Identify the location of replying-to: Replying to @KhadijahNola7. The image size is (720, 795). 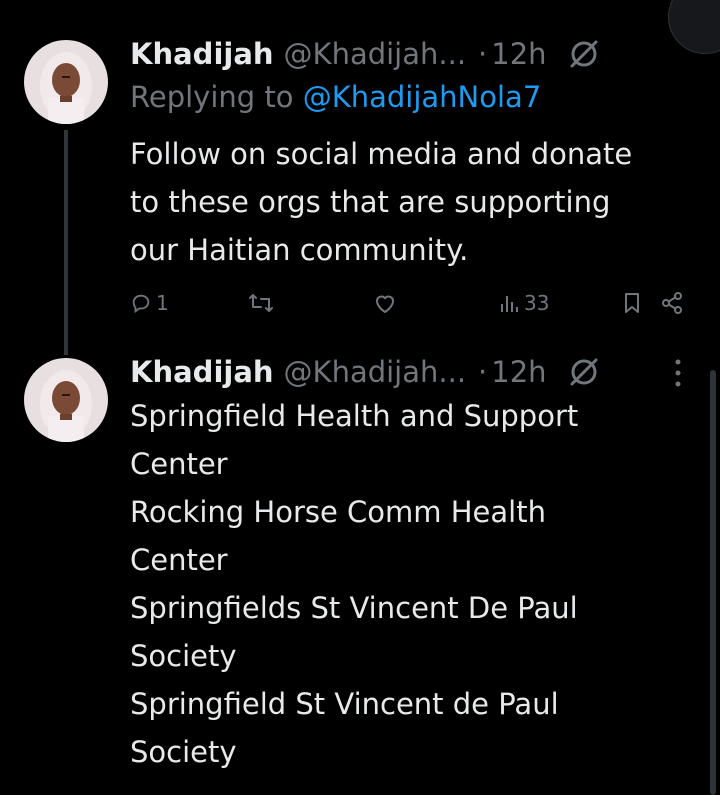
(335, 97).